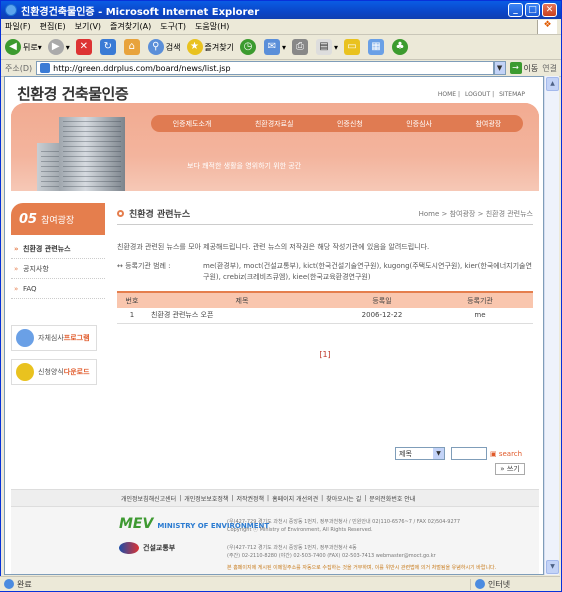 The image size is (562, 592). What do you see at coordinates (92, 154) in the screenshot?
I see `building-image` at bounding box center [92, 154].